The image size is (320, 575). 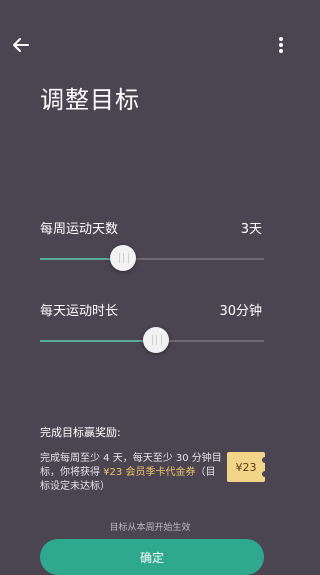 What do you see at coordinates (152, 258) in the screenshot?
I see `weekly-days-slider` at bounding box center [152, 258].